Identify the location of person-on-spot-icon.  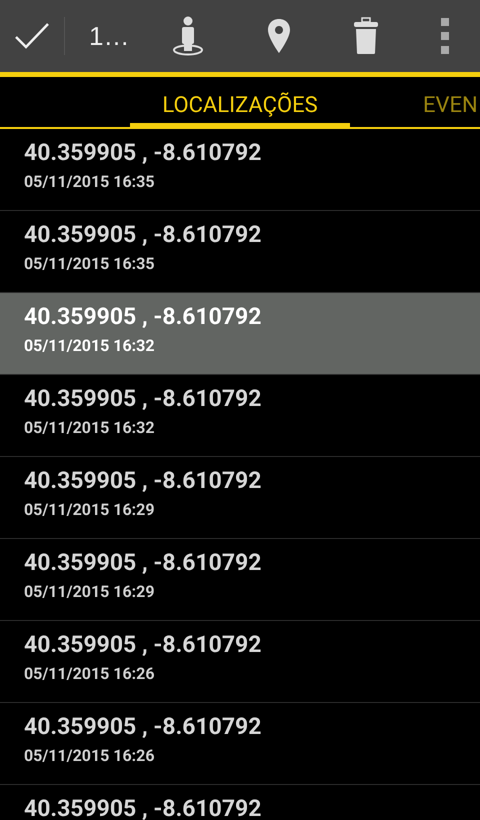
(187, 36).